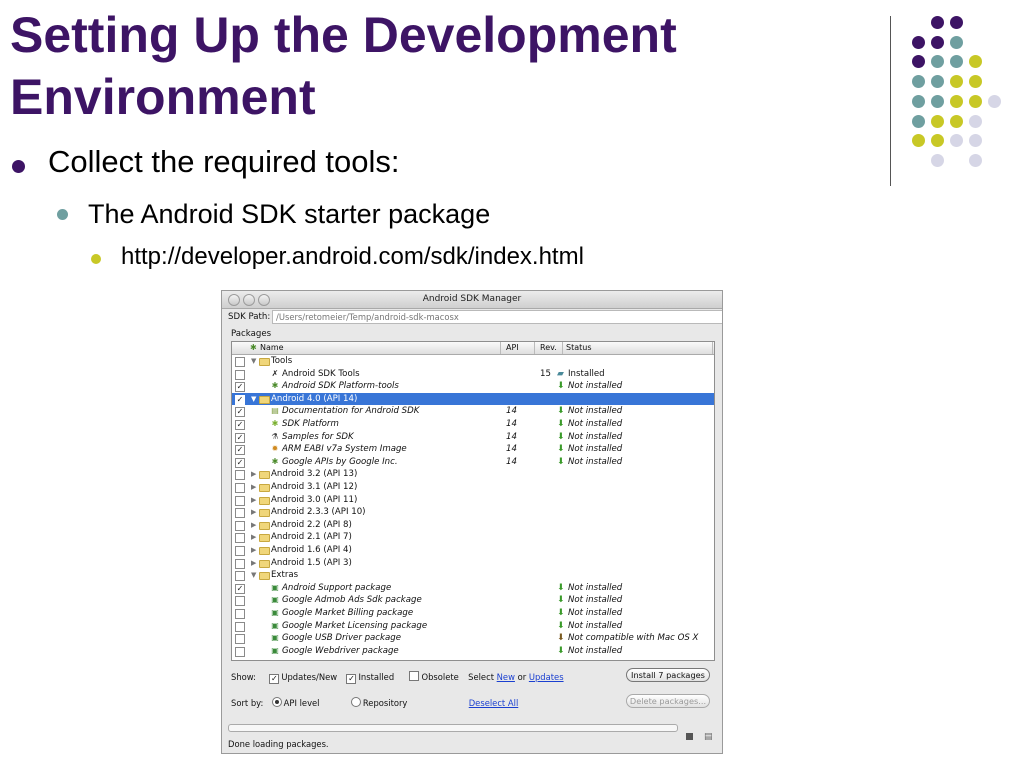  What do you see at coordinates (512, 347) in the screenshot?
I see `column-api: API` at bounding box center [512, 347].